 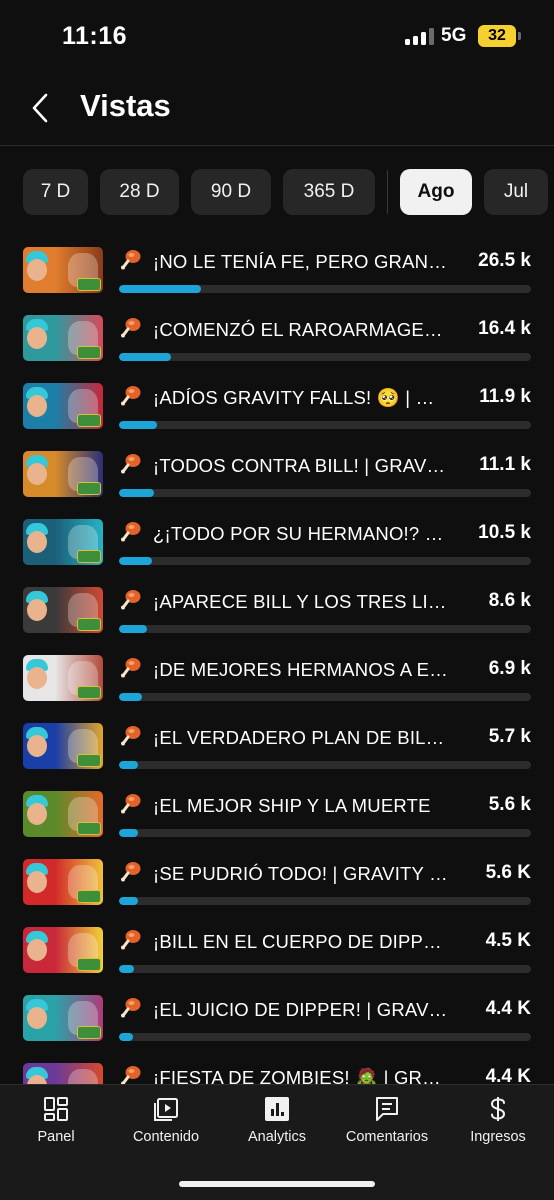 What do you see at coordinates (509, 600) in the screenshot?
I see `video-views: 8.6 k` at bounding box center [509, 600].